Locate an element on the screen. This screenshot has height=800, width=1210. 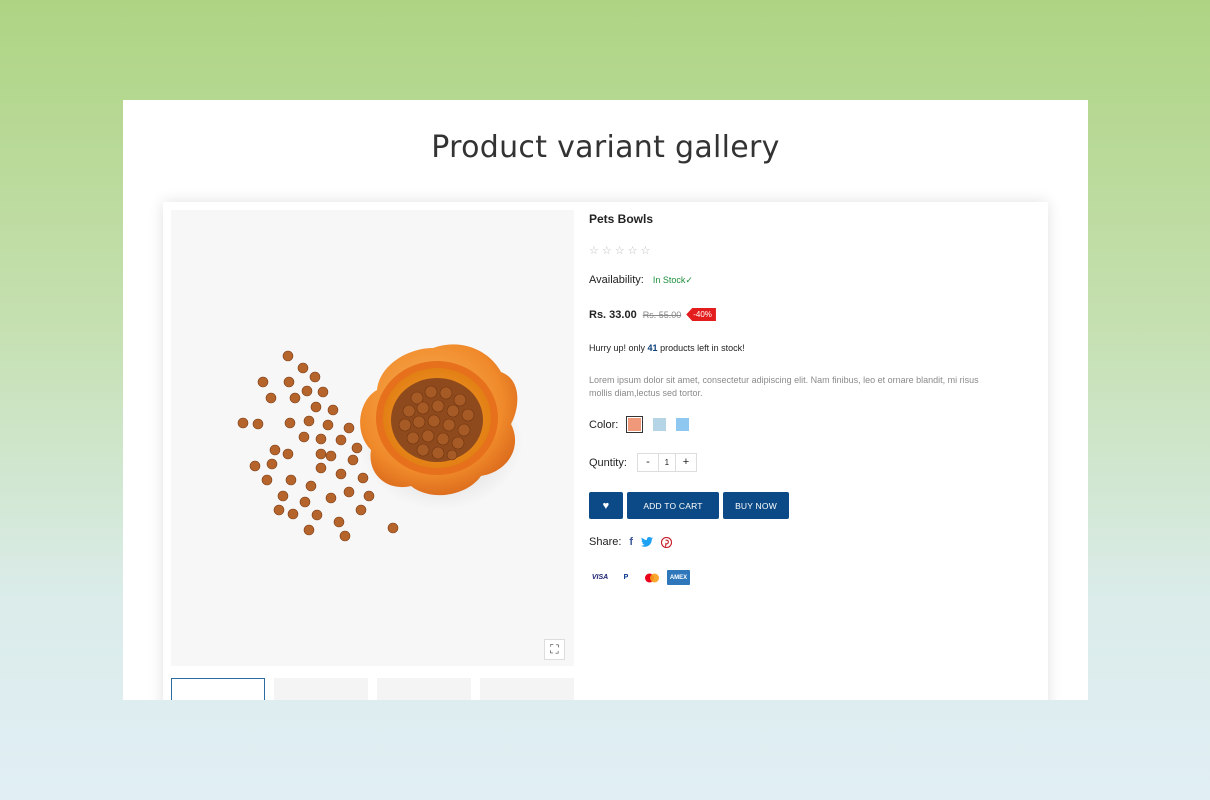
product-title: Pets Bowls is located at coordinates (621, 219).